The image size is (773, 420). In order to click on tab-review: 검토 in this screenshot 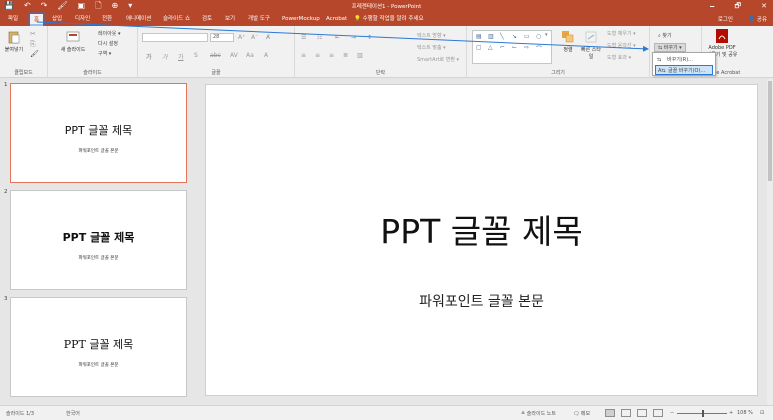, I will do `click(207, 19)`.